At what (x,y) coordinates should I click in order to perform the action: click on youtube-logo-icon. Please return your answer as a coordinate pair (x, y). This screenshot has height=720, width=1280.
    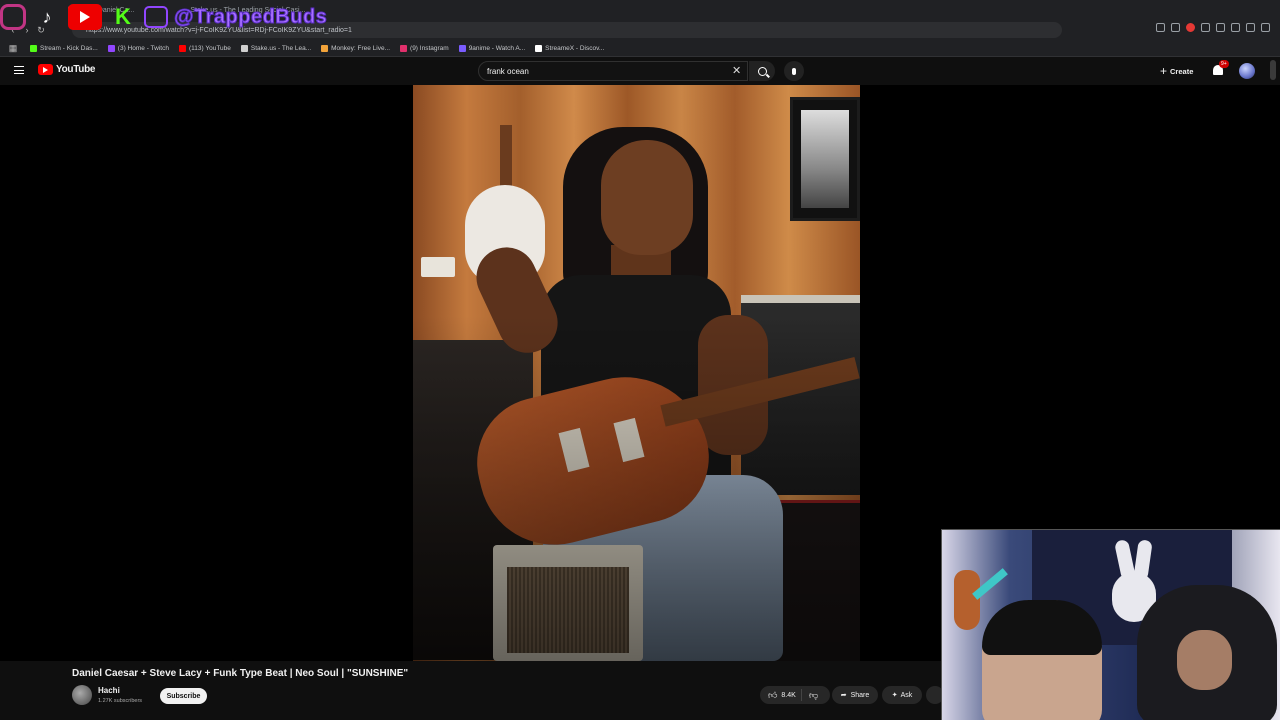
    Looking at the image, I should click on (85, 17).